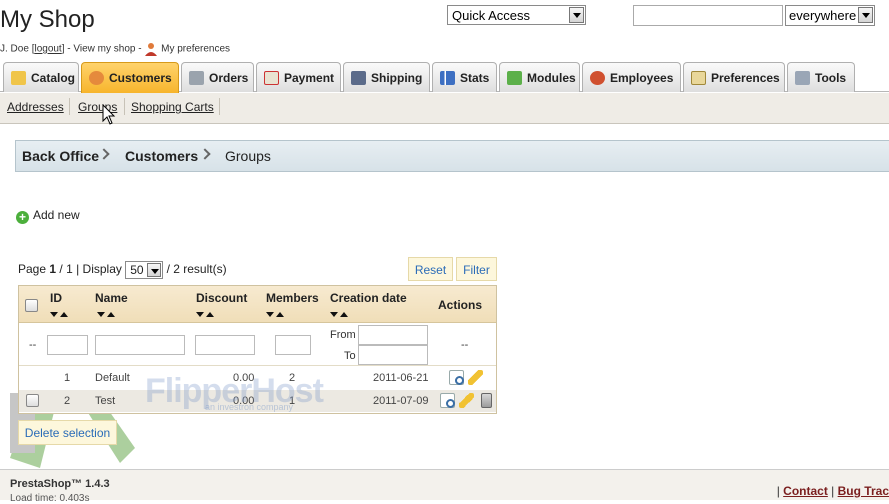 This screenshot has width=889, height=504. I want to click on sort-members-icon, so click(276, 316).